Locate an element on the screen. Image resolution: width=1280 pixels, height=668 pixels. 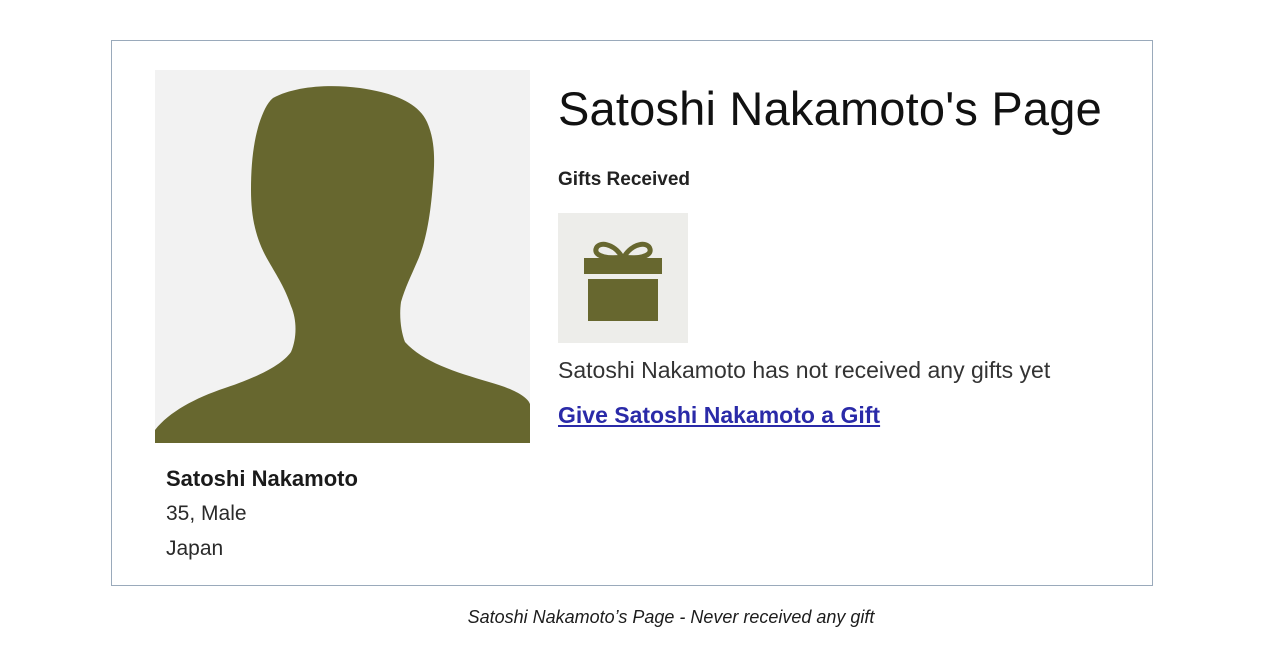
profile-country: Japan is located at coordinates (195, 548).